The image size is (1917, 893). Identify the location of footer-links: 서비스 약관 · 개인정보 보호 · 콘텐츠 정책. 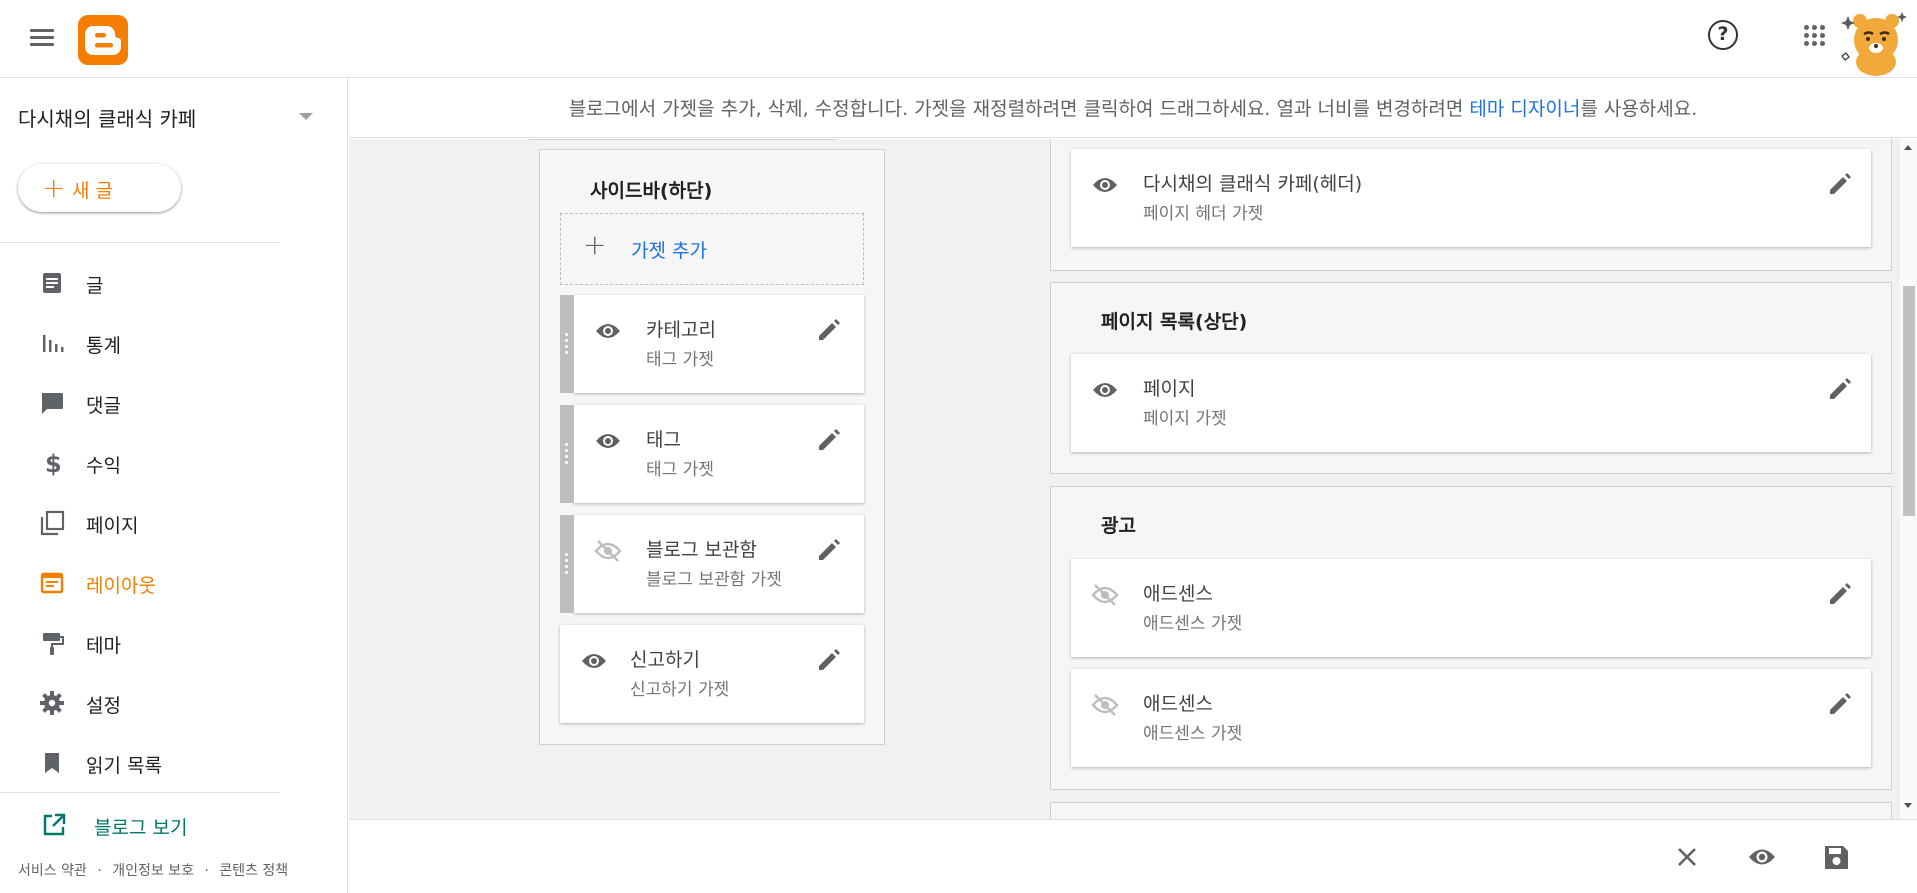
(153, 870).